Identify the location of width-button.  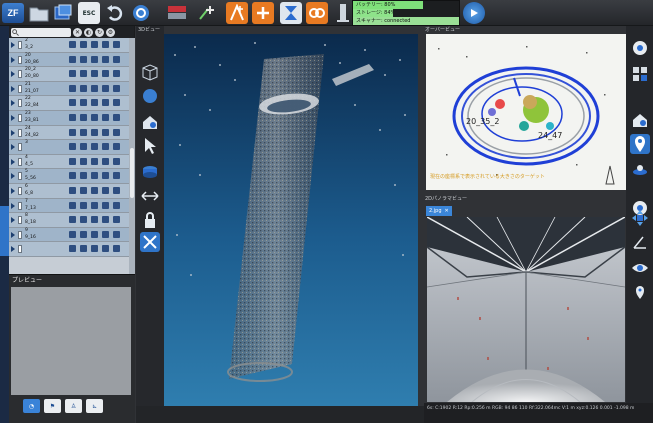
(150, 196).